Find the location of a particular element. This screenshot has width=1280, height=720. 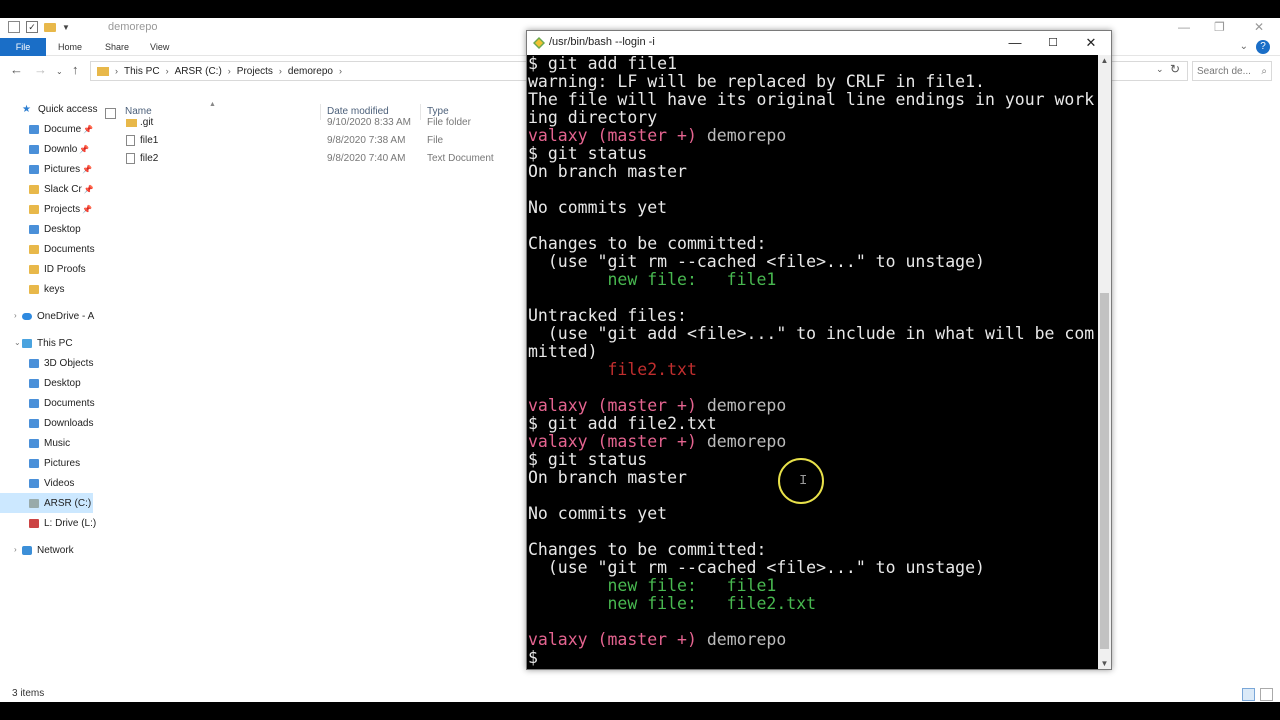

maximize-icon: ☐ is located at coordinates (1053, 43).